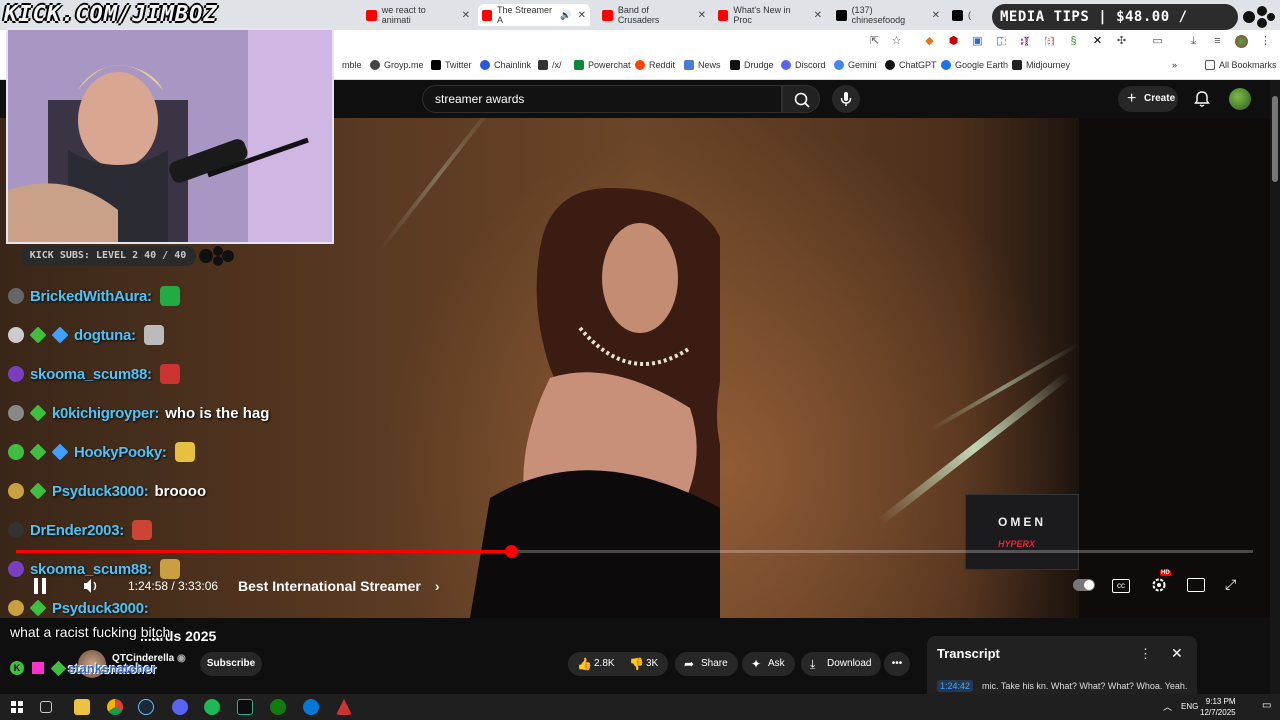  Describe the element at coordinates (311, 707) in the screenshot. I see `browser-icon` at that location.